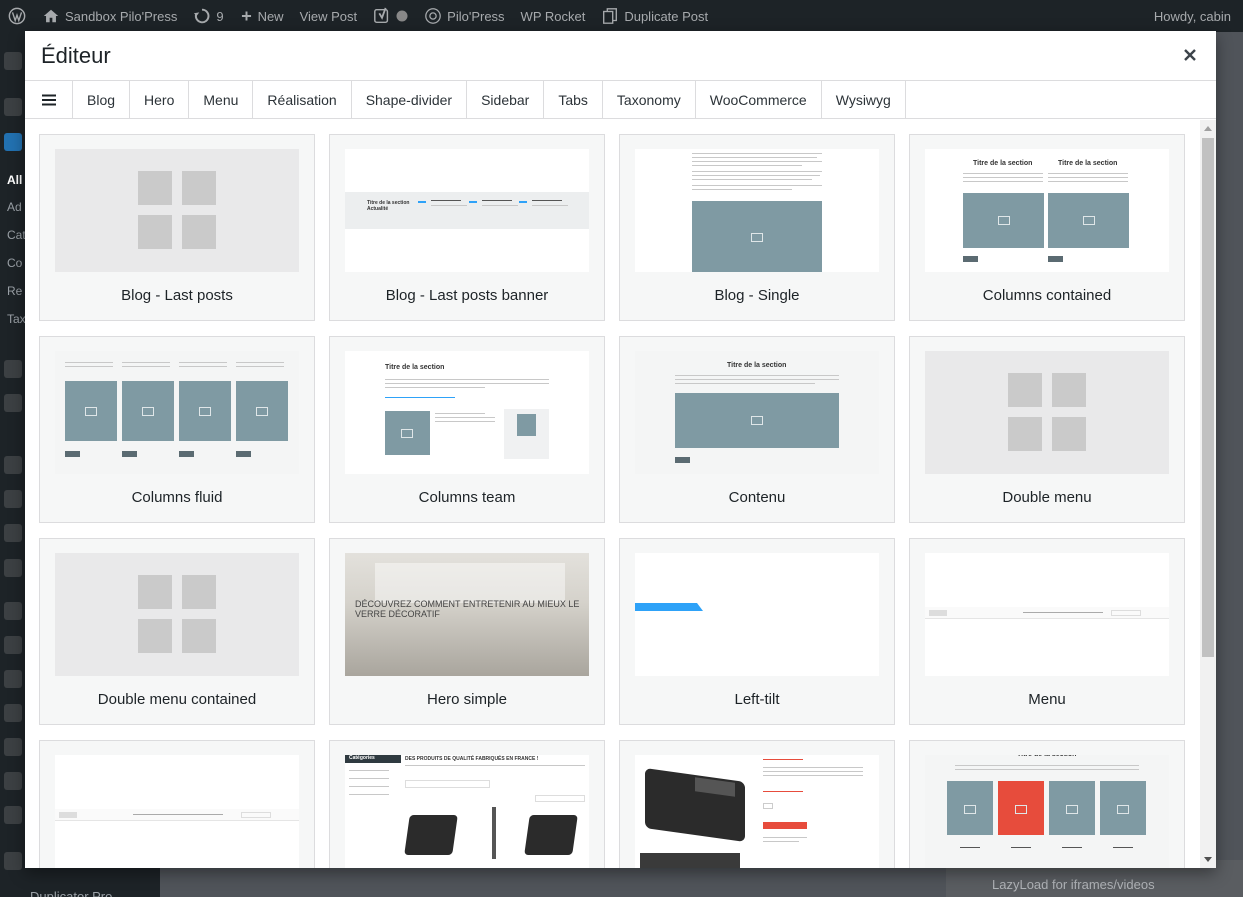 The image size is (1243, 897). Describe the element at coordinates (390, 16) in the screenshot. I see `yoast-menu` at that location.